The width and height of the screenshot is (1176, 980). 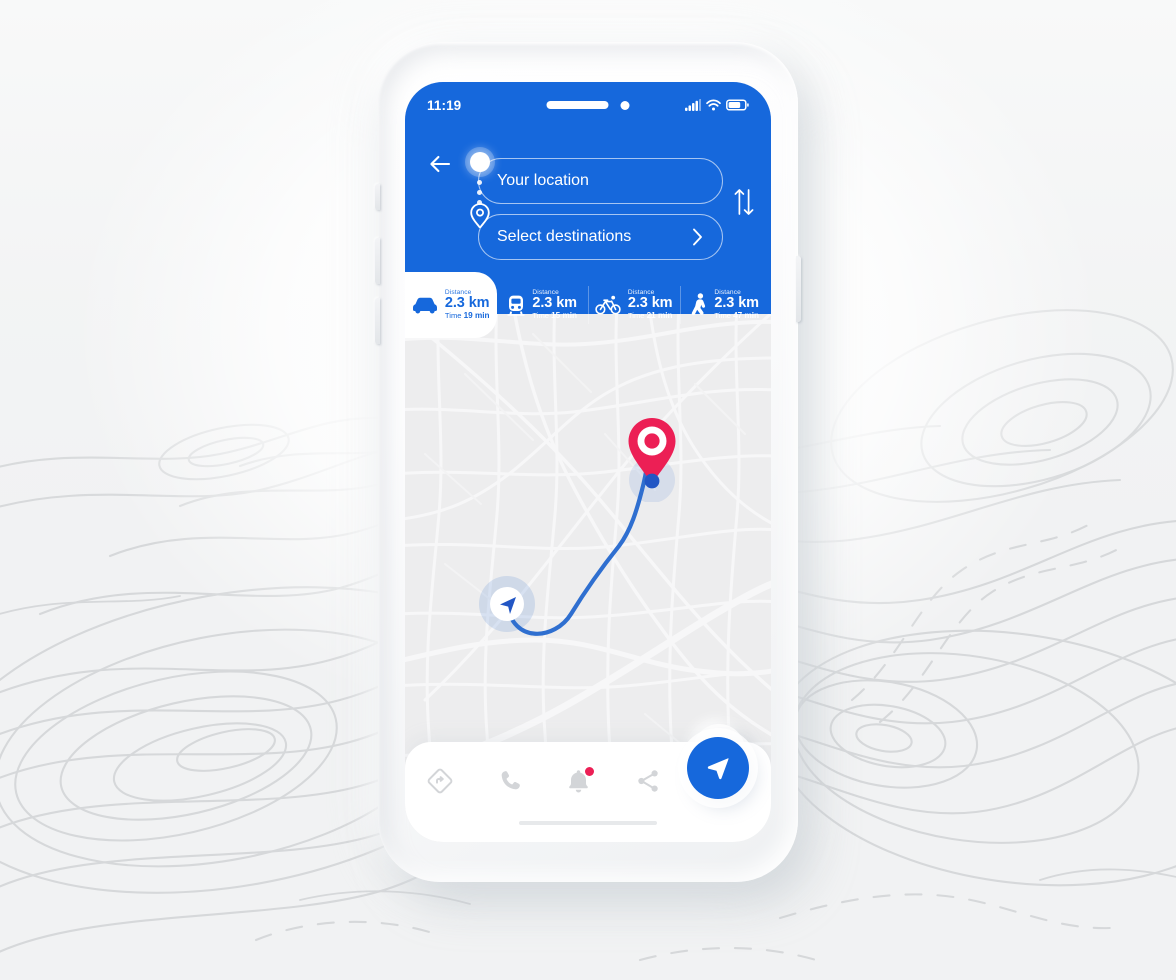 I want to click on transport-tab-info: Distance 2.3 km Time 21 min, so click(x=650, y=304).